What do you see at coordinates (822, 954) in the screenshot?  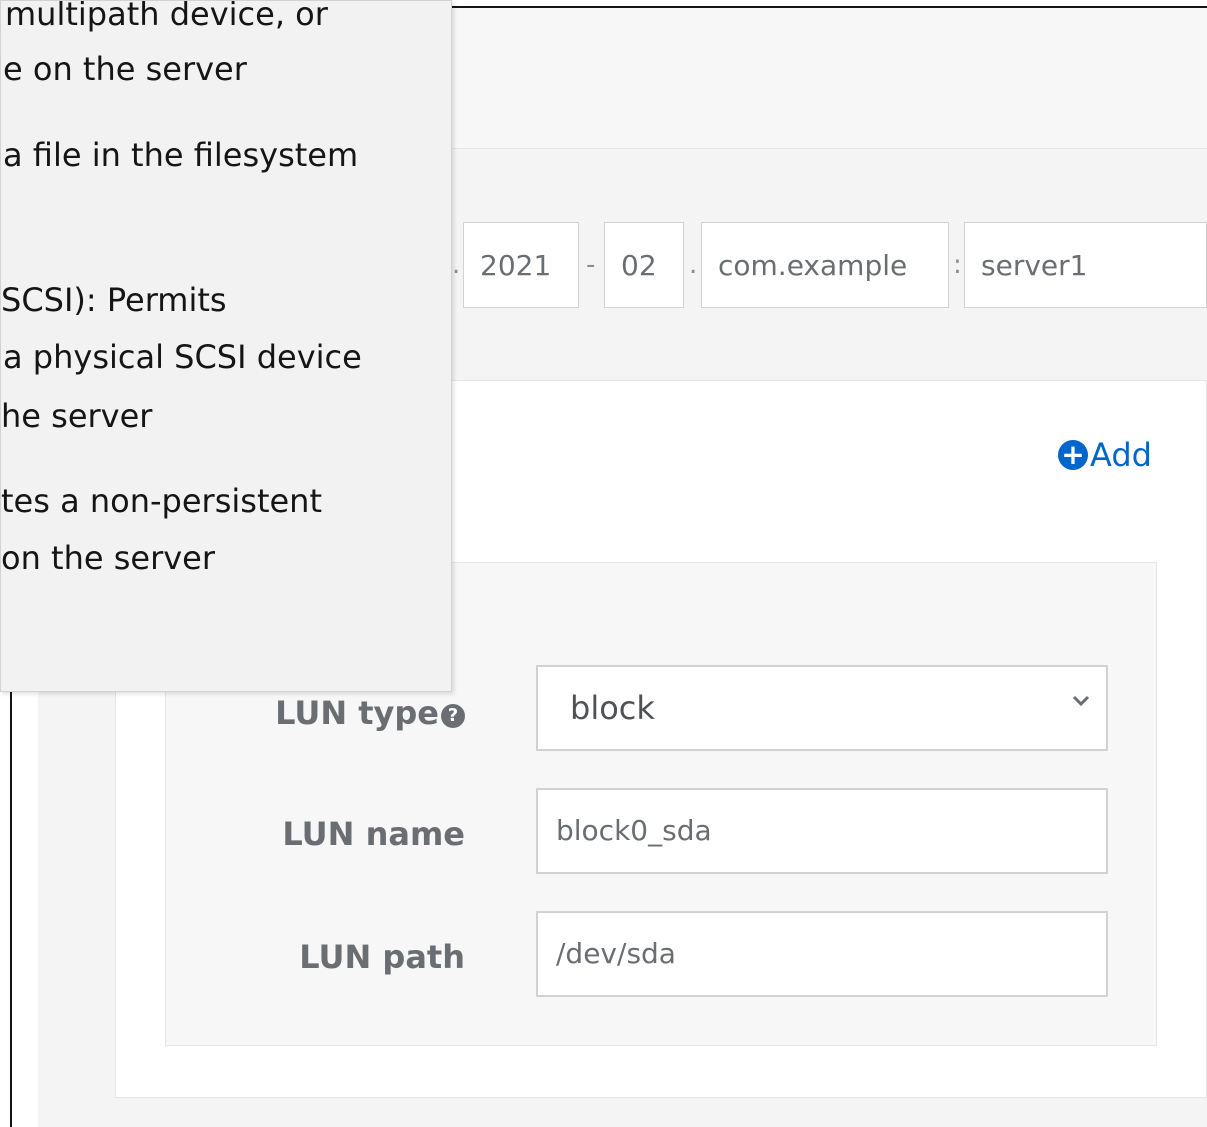 I see `lun-path-input: /dev/sda` at bounding box center [822, 954].